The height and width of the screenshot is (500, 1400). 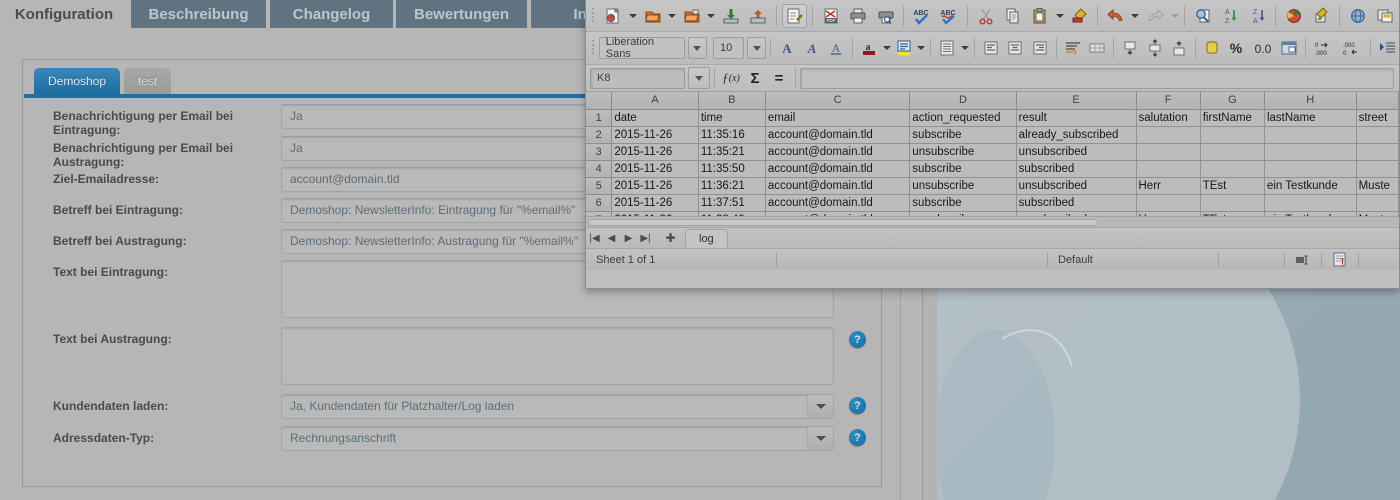 What do you see at coordinates (838, 169) in the screenshot?
I see `cell-c4: account@domain.tld` at bounding box center [838, 169].